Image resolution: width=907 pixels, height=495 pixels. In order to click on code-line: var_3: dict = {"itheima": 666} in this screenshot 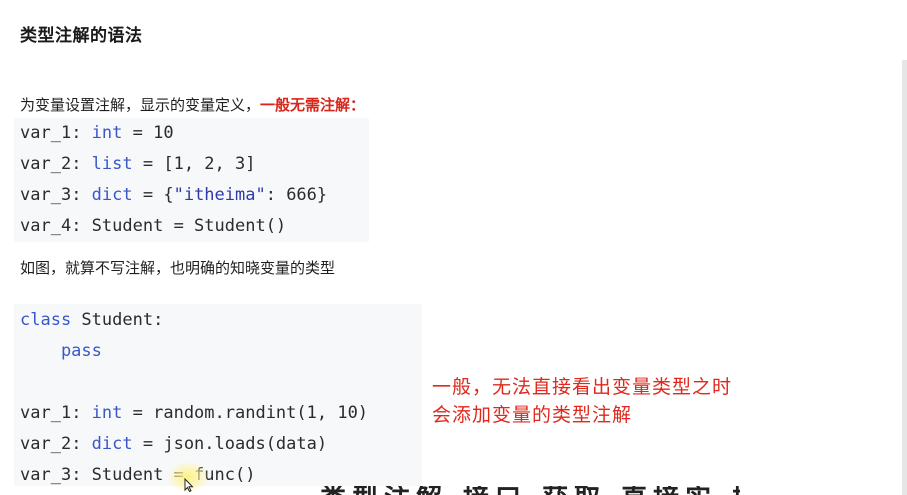, I will do `click(174, 195)`.